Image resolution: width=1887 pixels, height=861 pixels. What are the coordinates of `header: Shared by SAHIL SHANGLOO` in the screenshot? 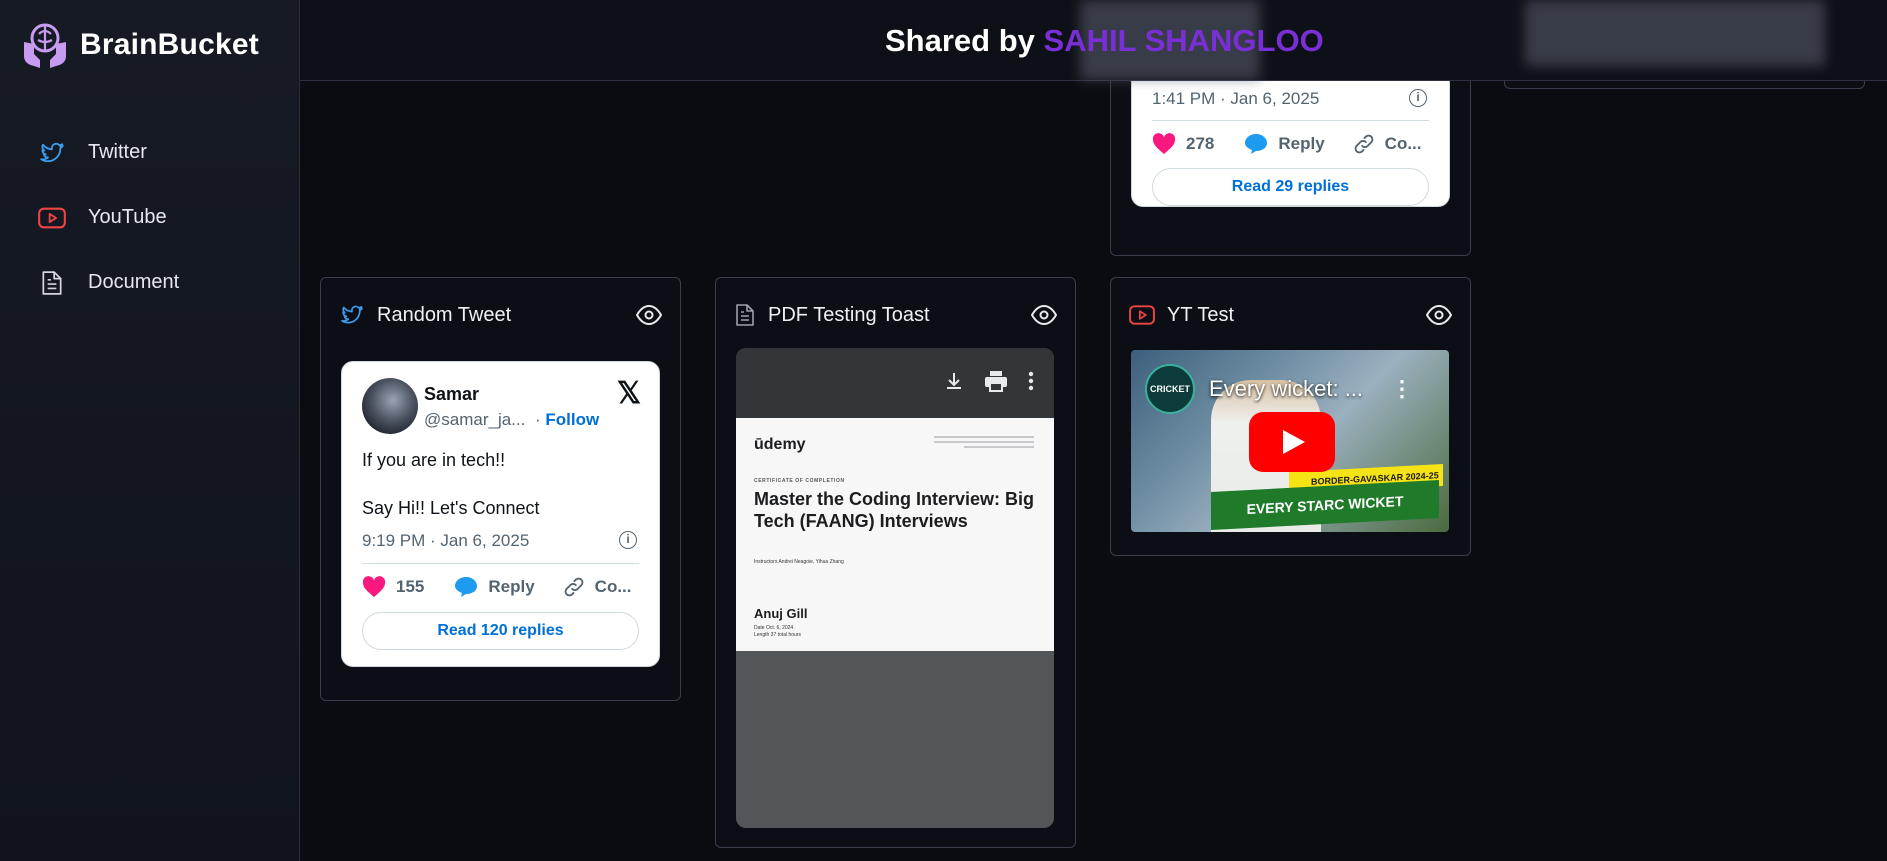 It's located at (1093, 40).